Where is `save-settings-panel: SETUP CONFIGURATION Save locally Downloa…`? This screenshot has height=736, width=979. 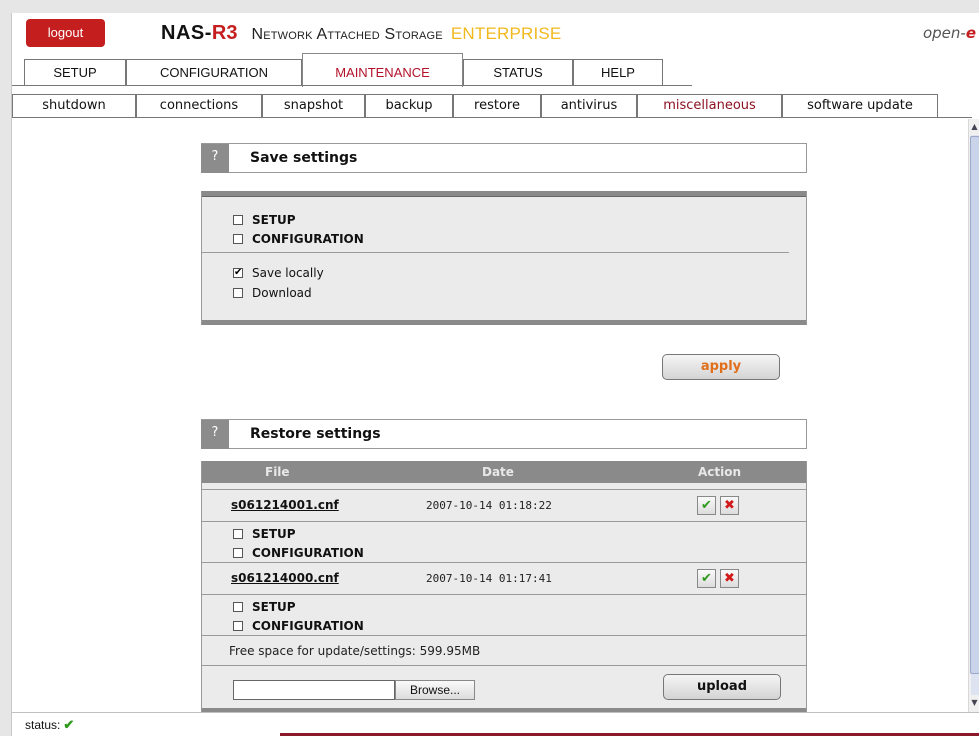
save-settings-panel: SETUP CONFIGURATION Save locally Downloa… is located at coordinates (504, 258).